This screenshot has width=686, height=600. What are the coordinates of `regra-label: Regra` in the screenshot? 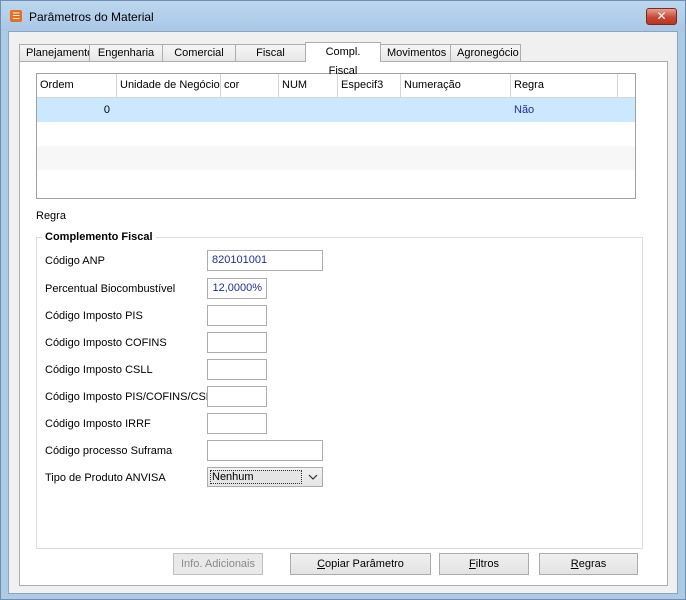 It's located at (51, 216).